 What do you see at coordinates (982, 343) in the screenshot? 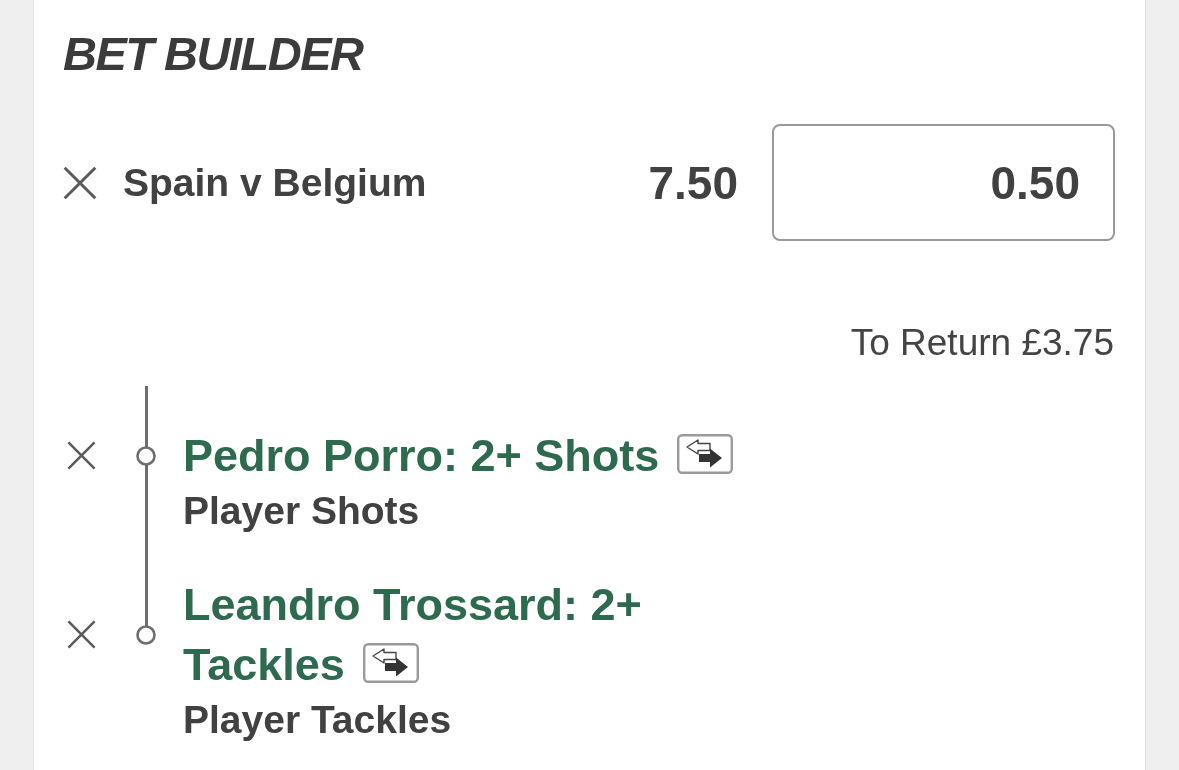
I see `to-return-text: To Return £3.75` at bounding box center [982, 343].